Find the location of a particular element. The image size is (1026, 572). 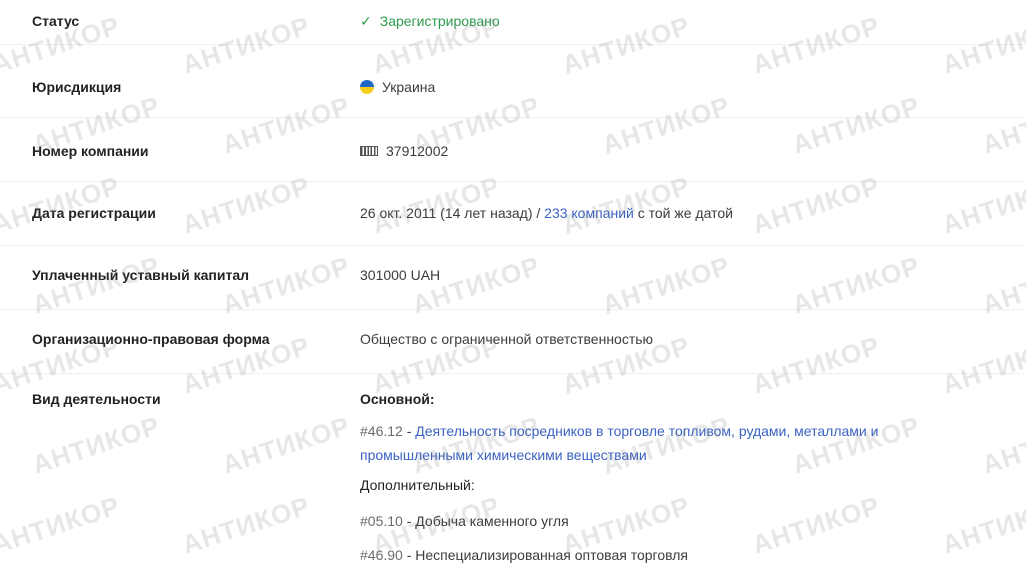

jurisdiction-label: Юрисдикция is located at coordinates (77, 87).